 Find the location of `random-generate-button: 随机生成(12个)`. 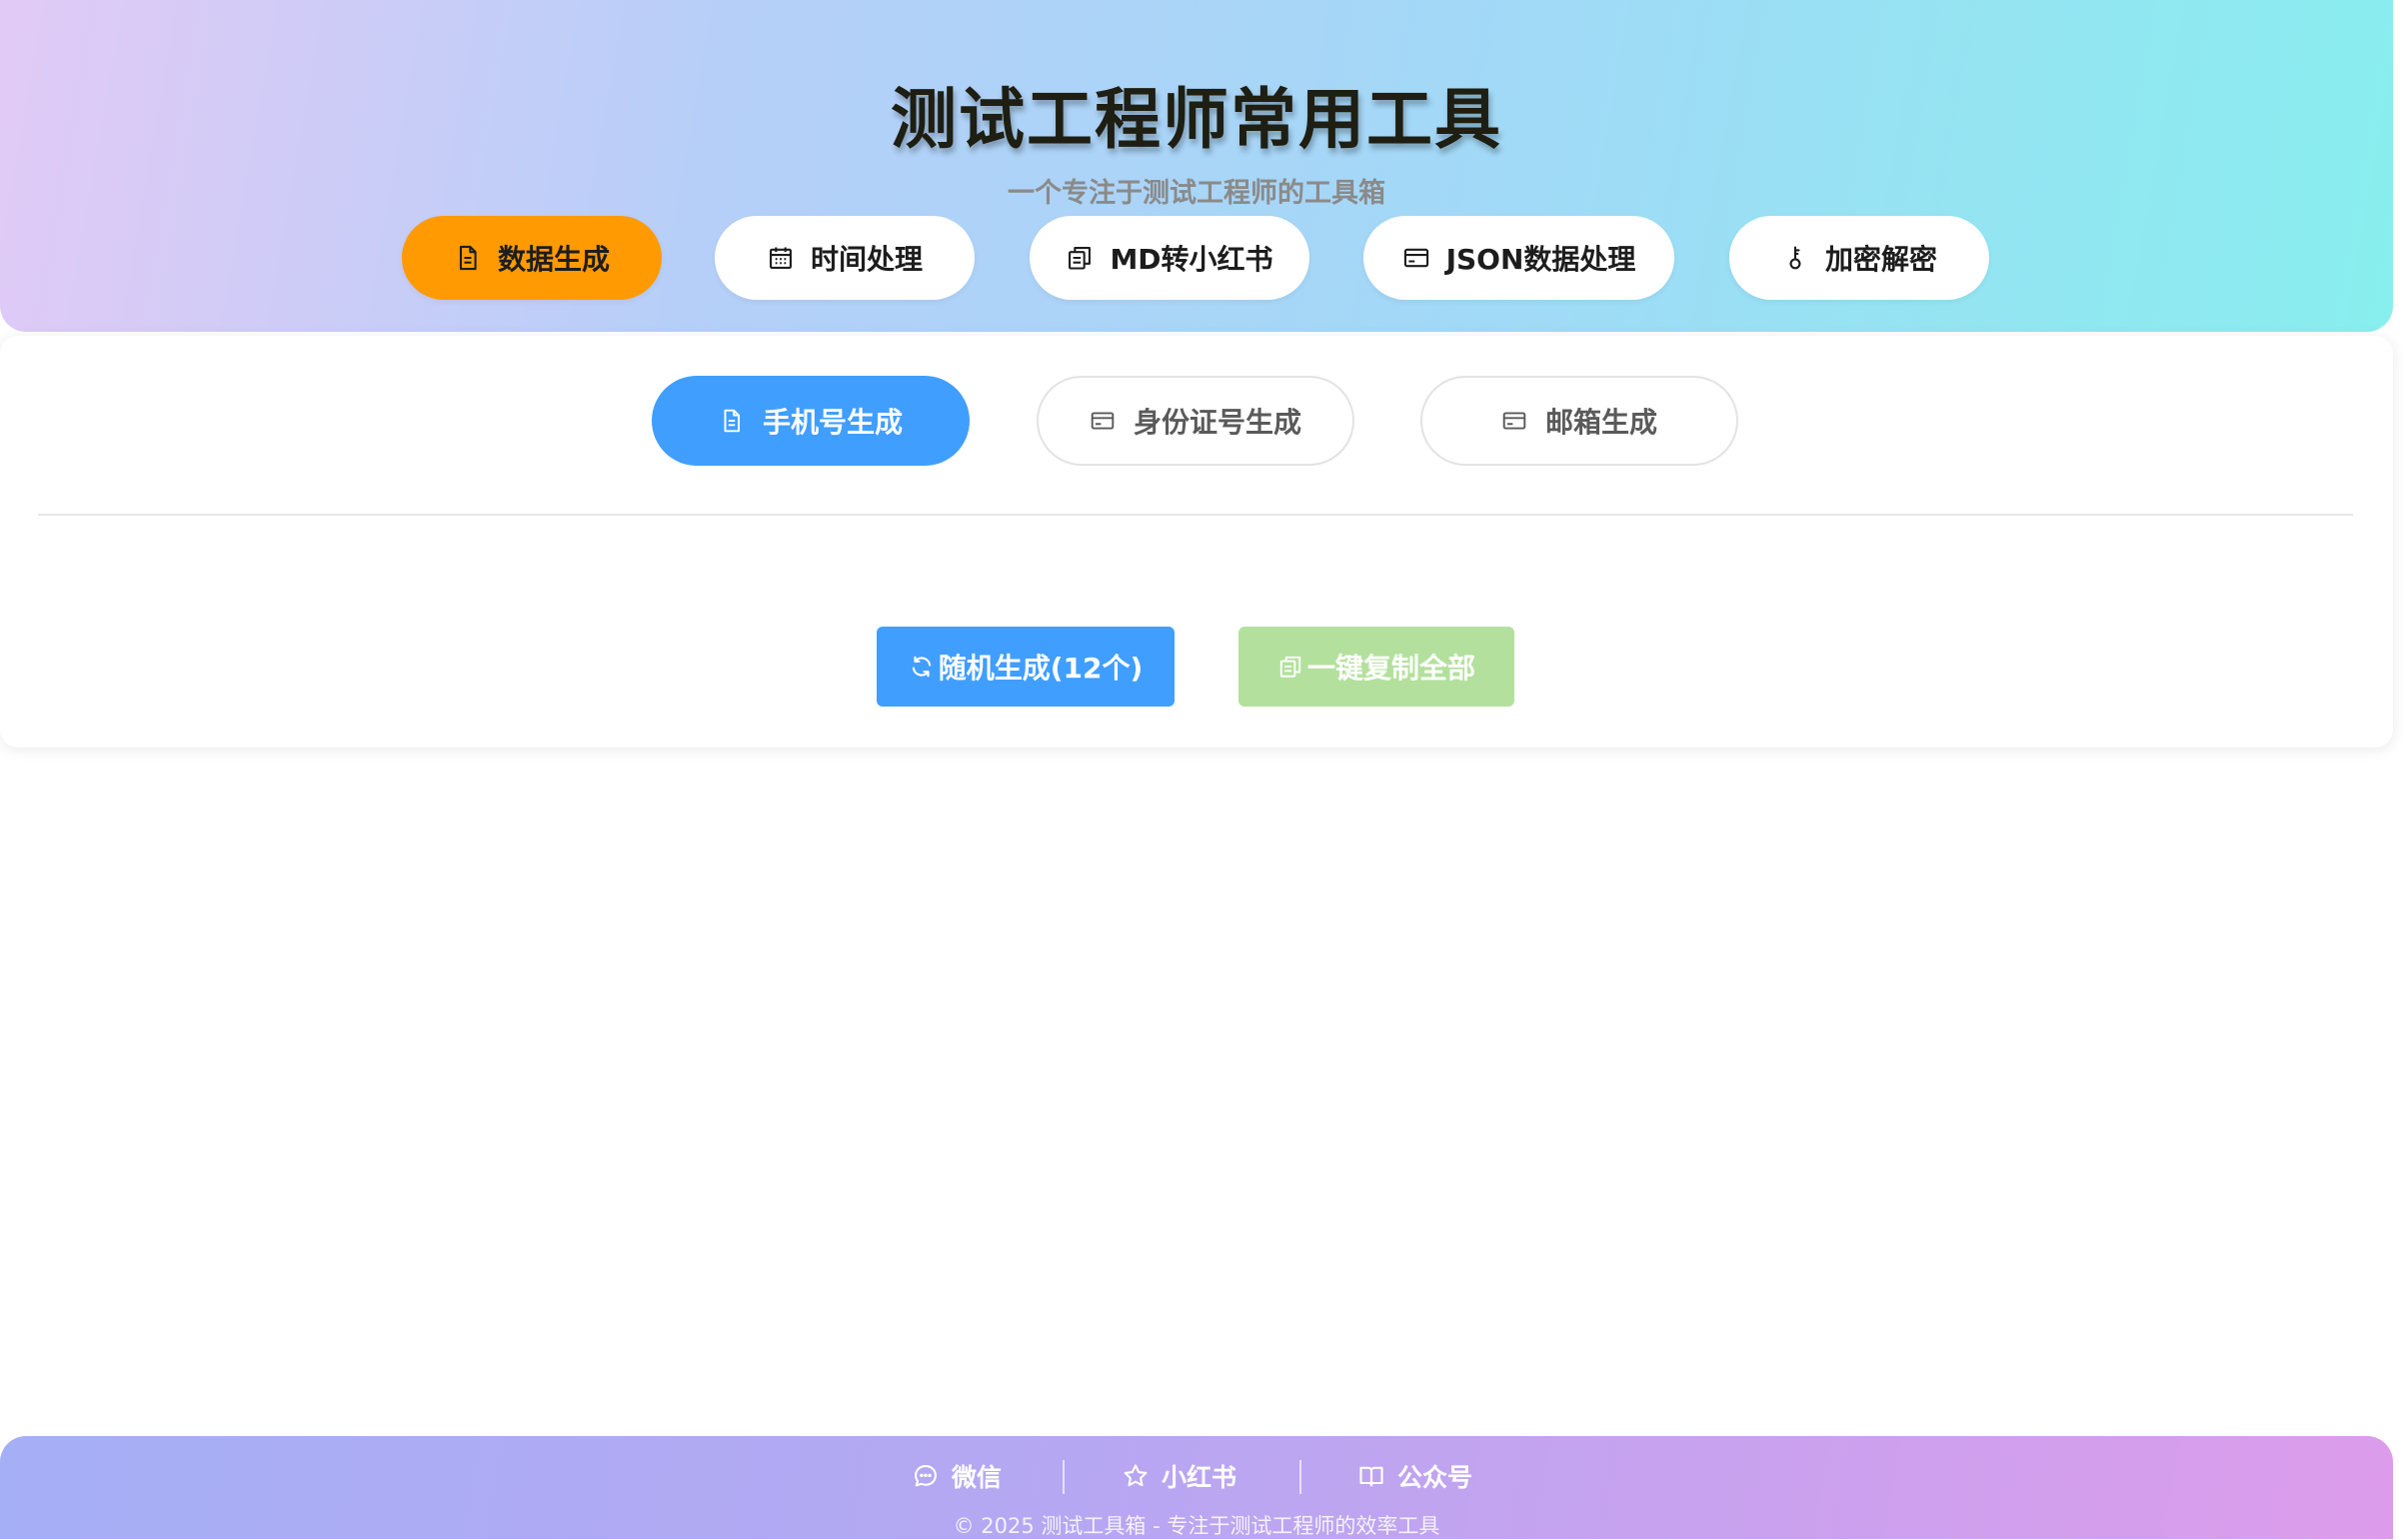

random-generate-button: 随机生成(12个) is located at coordinates (1026, 667).